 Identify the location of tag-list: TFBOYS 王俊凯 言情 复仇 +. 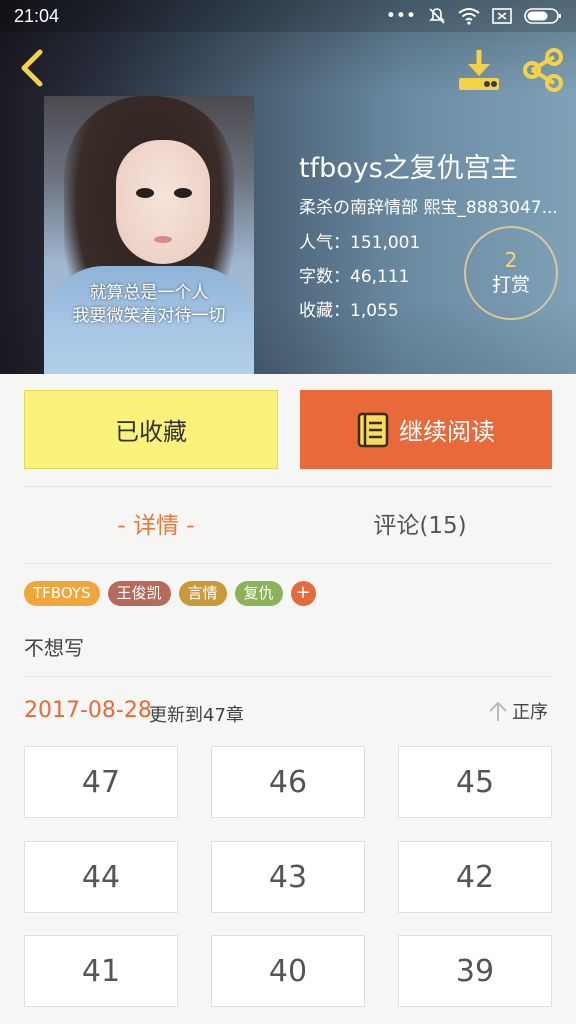
(170, 593).